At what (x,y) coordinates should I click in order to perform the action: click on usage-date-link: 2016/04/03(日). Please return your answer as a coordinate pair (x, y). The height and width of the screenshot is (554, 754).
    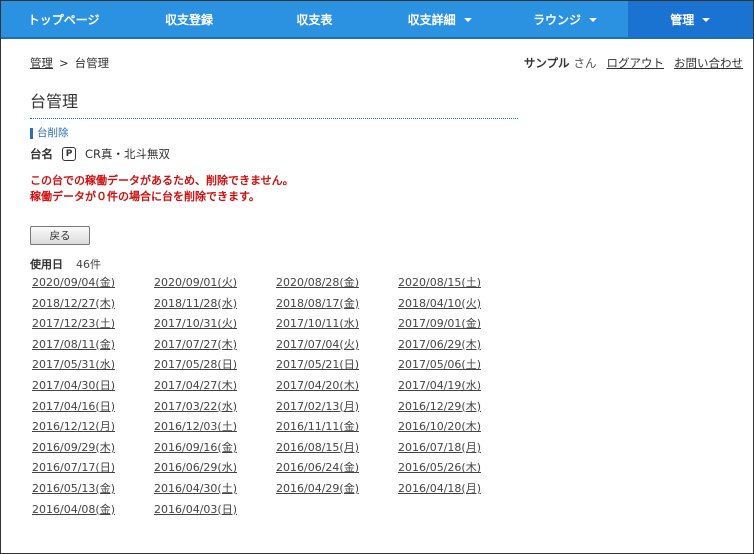
    Looking at the image, I should click on (195, 509).